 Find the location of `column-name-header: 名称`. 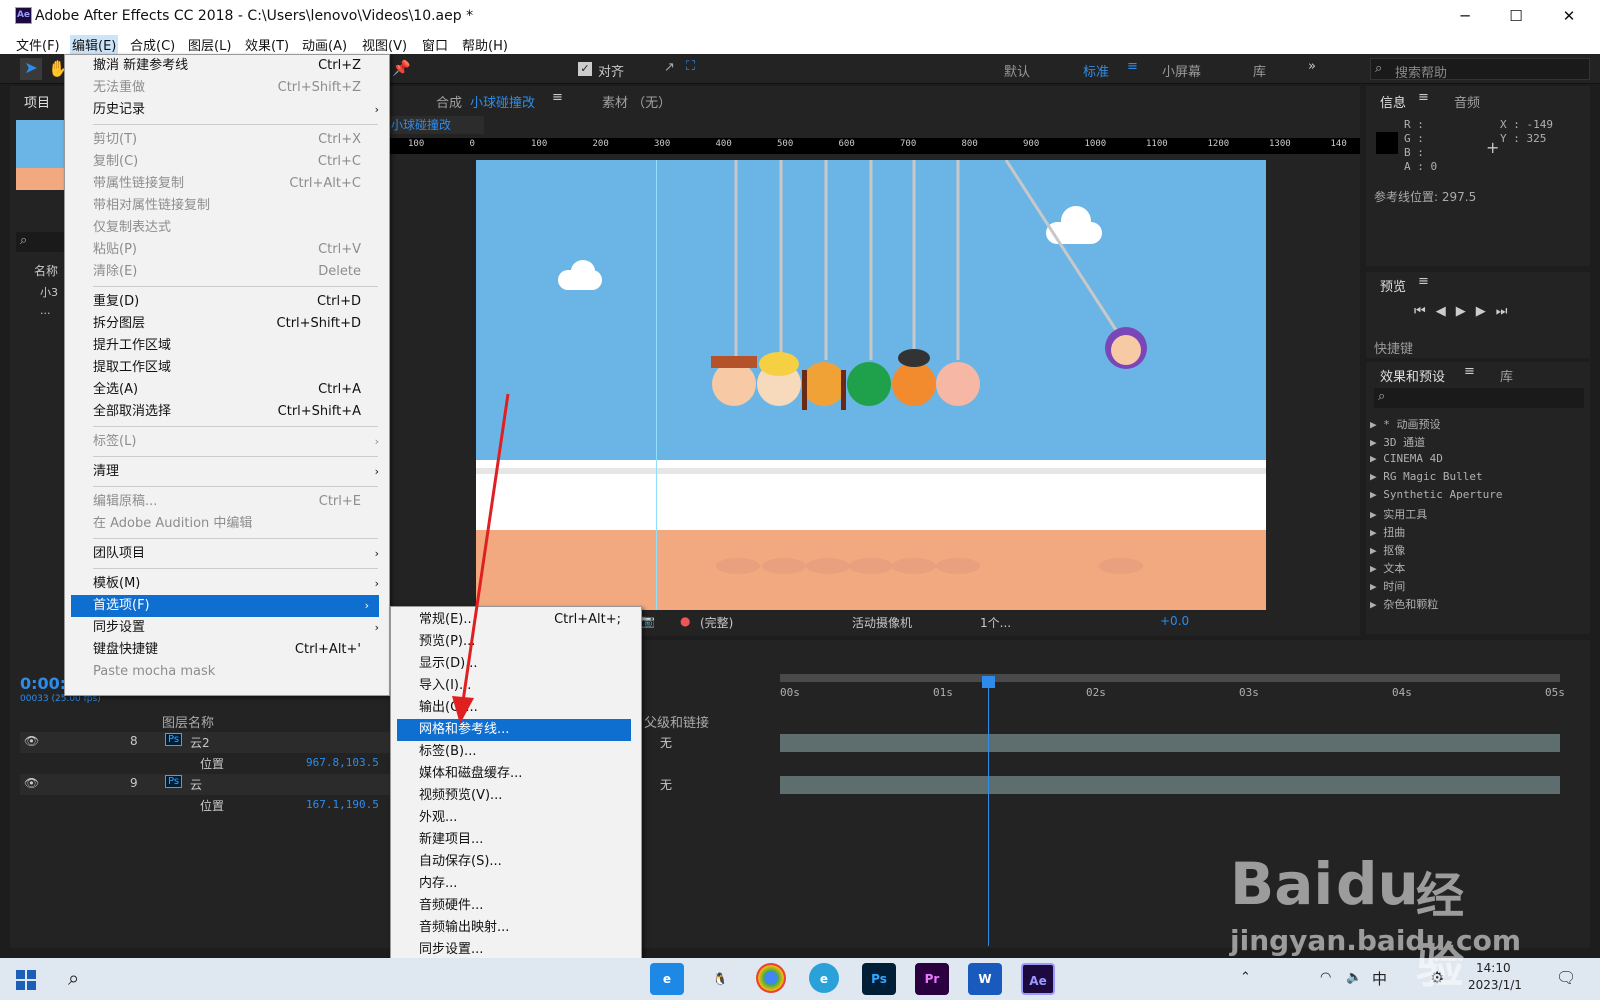

column-name-header: 名称 is located at coordinates (46, 270).